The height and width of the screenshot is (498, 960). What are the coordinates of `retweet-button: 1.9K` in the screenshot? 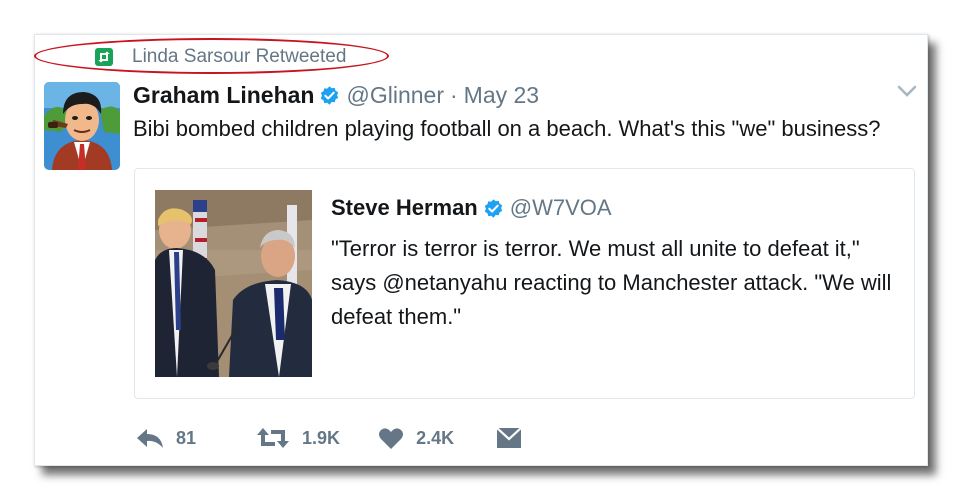 It's located at (298, 438).